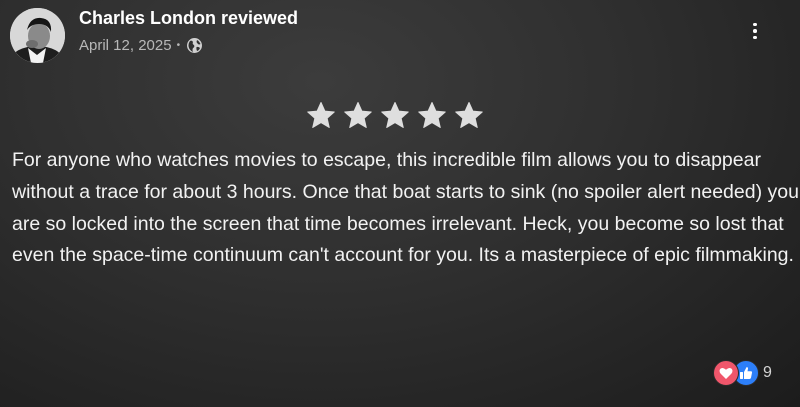 This screenshot has height=407, width=800. Describe the element at coordinates (726, 373) in the screenshot. I see `heart-icon` at that location.